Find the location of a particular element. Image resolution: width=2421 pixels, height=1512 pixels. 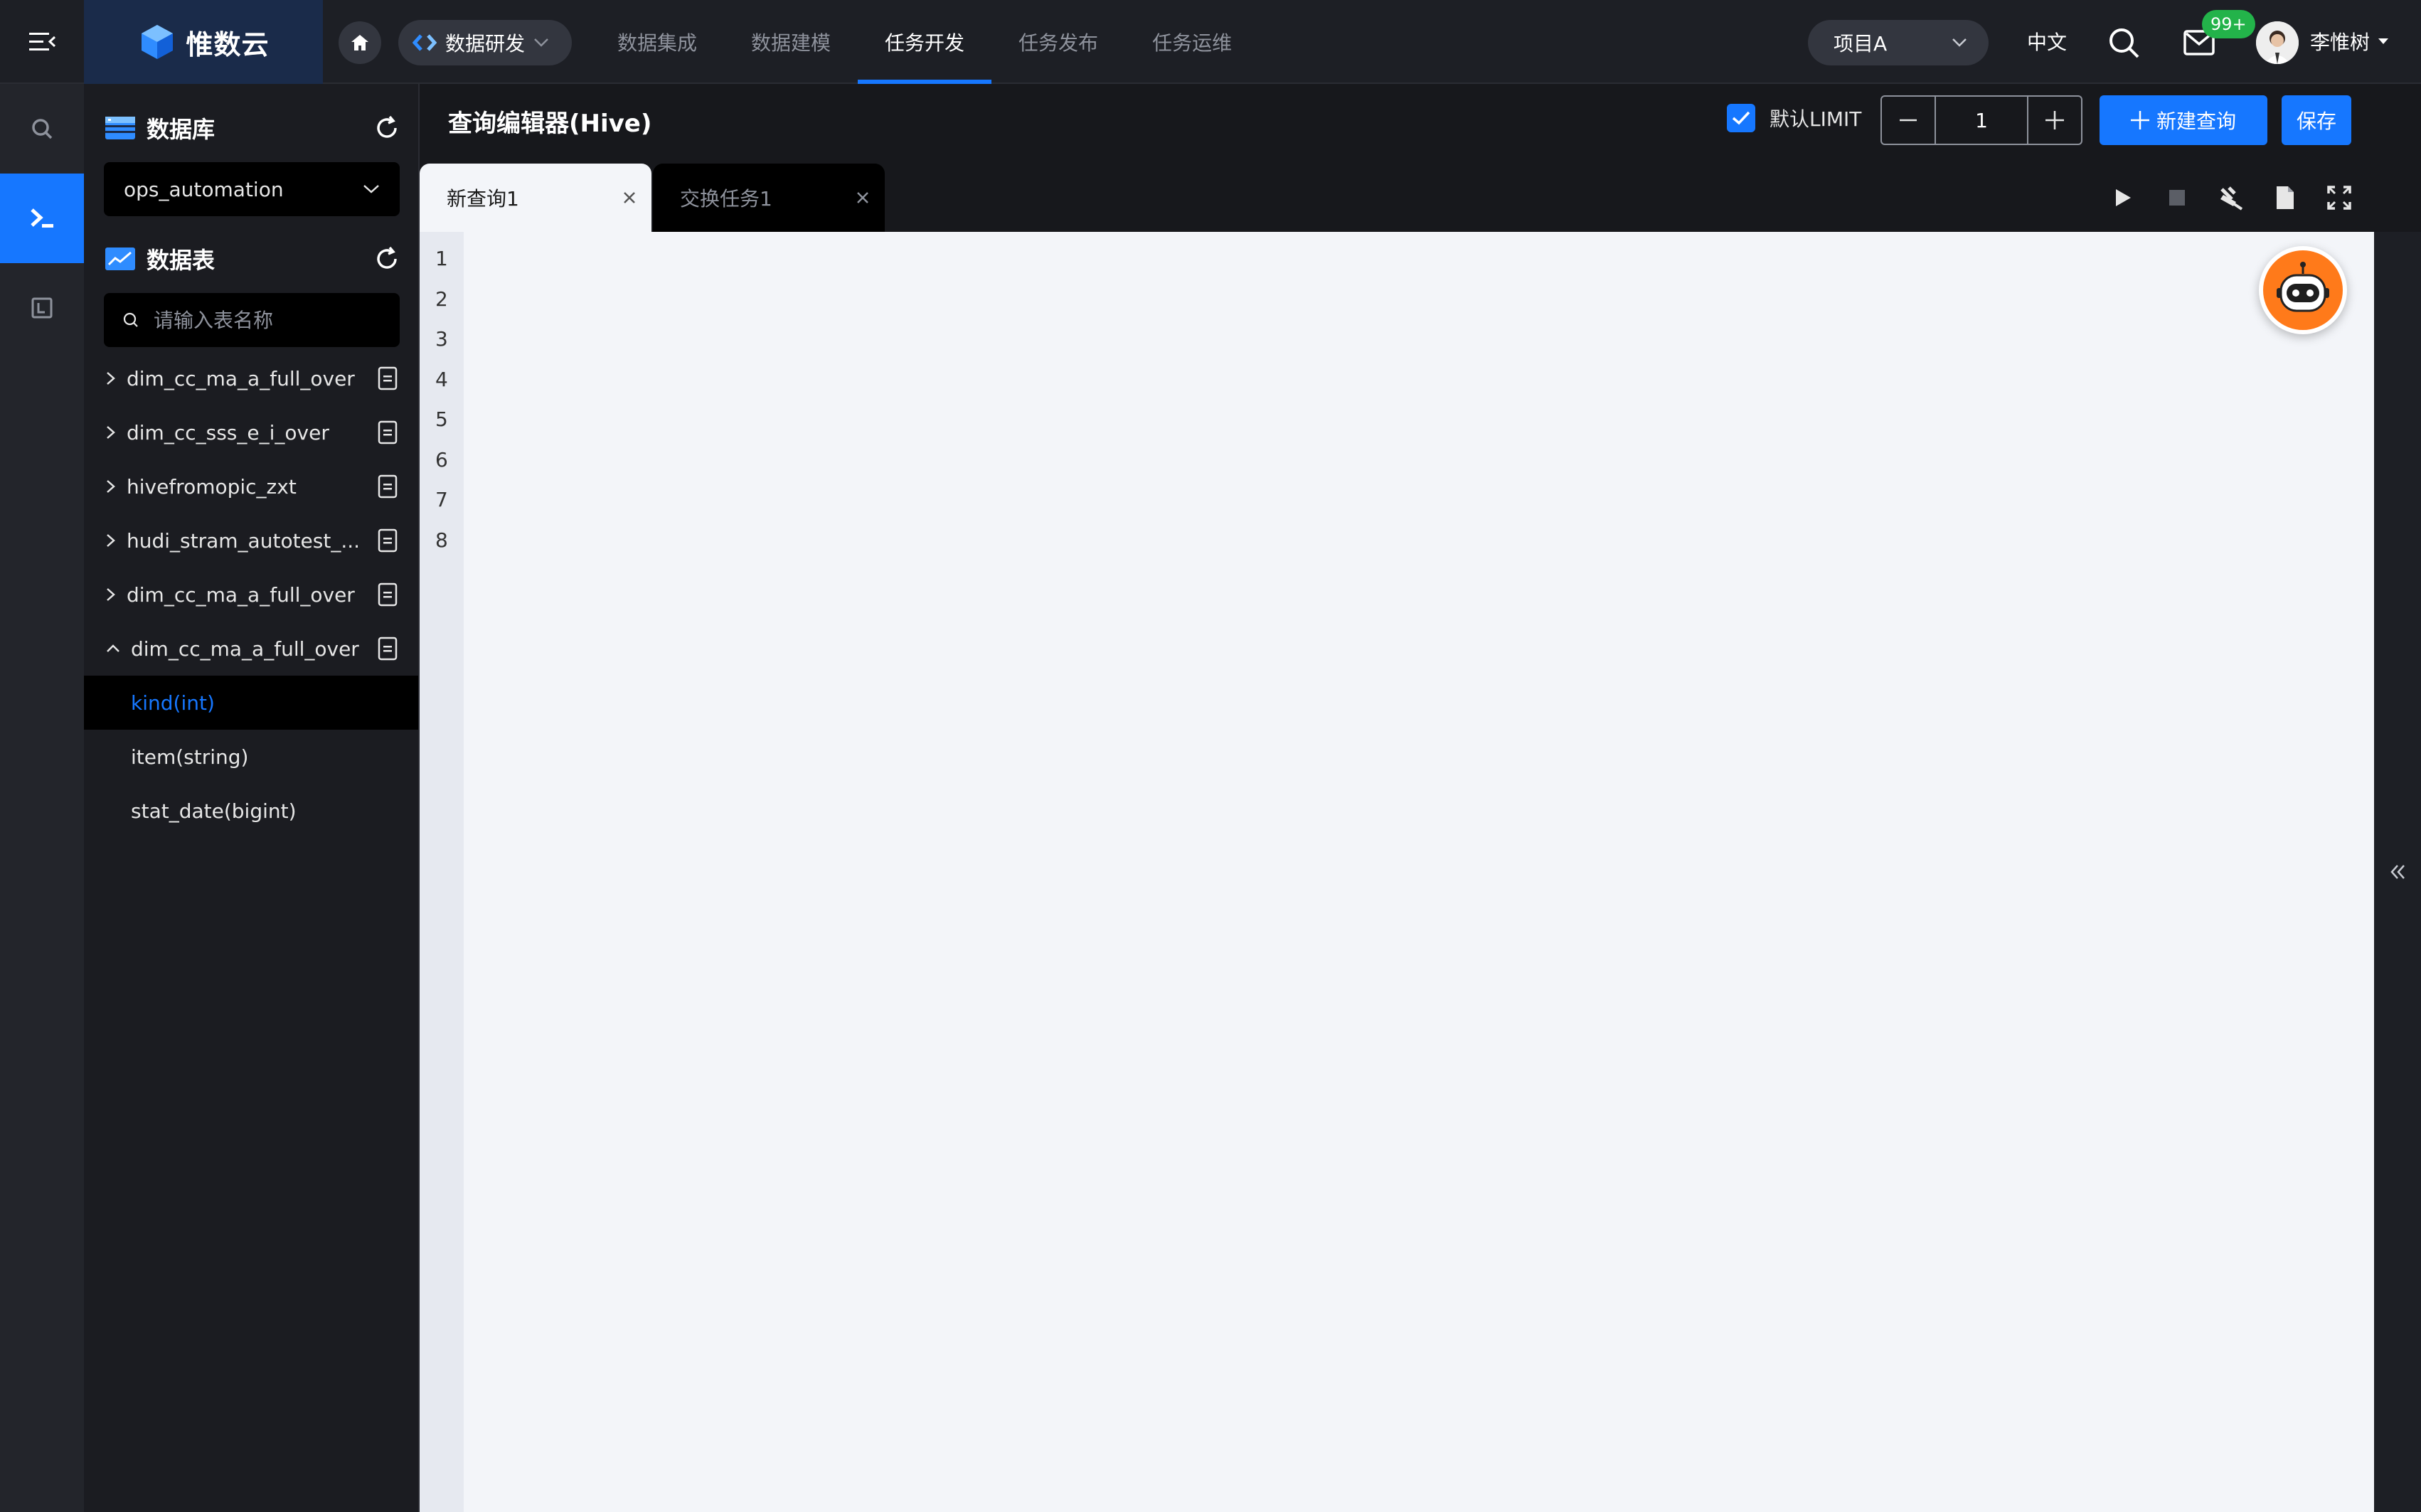

format-icon is located at coordinates (2231, 198).